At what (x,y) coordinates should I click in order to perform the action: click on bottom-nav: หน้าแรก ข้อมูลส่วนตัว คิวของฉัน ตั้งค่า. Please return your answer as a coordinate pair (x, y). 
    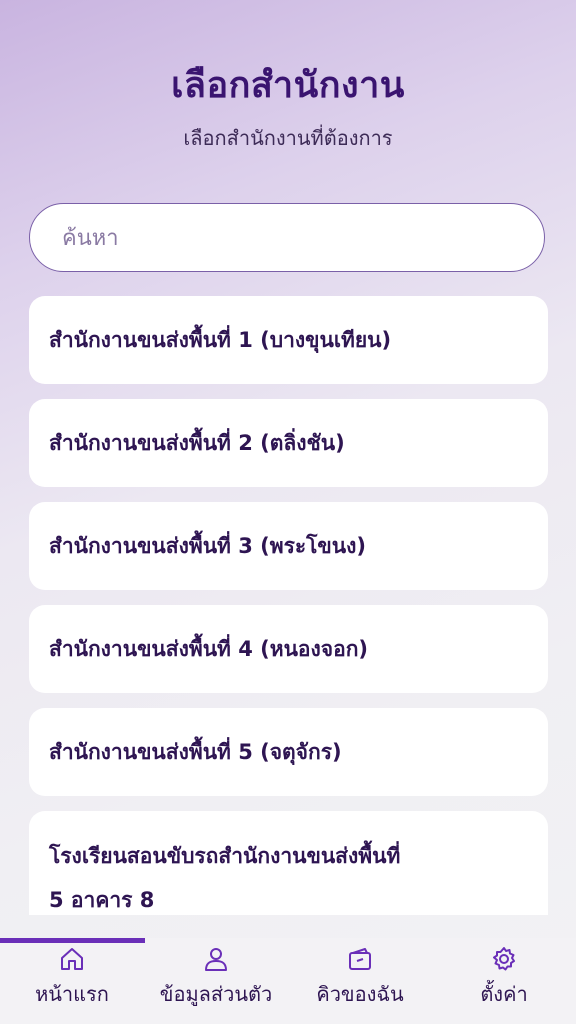
    Looking at the image, I should click on (288, 981).